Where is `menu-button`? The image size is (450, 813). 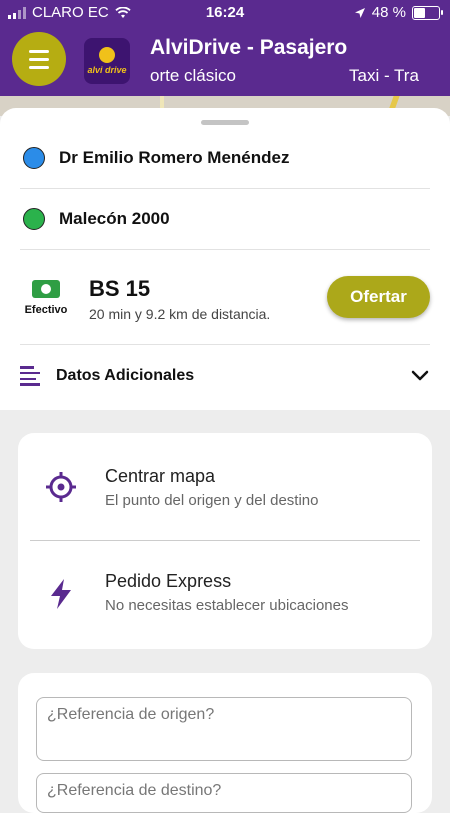
menu-button is located at coordinates (39, 59).